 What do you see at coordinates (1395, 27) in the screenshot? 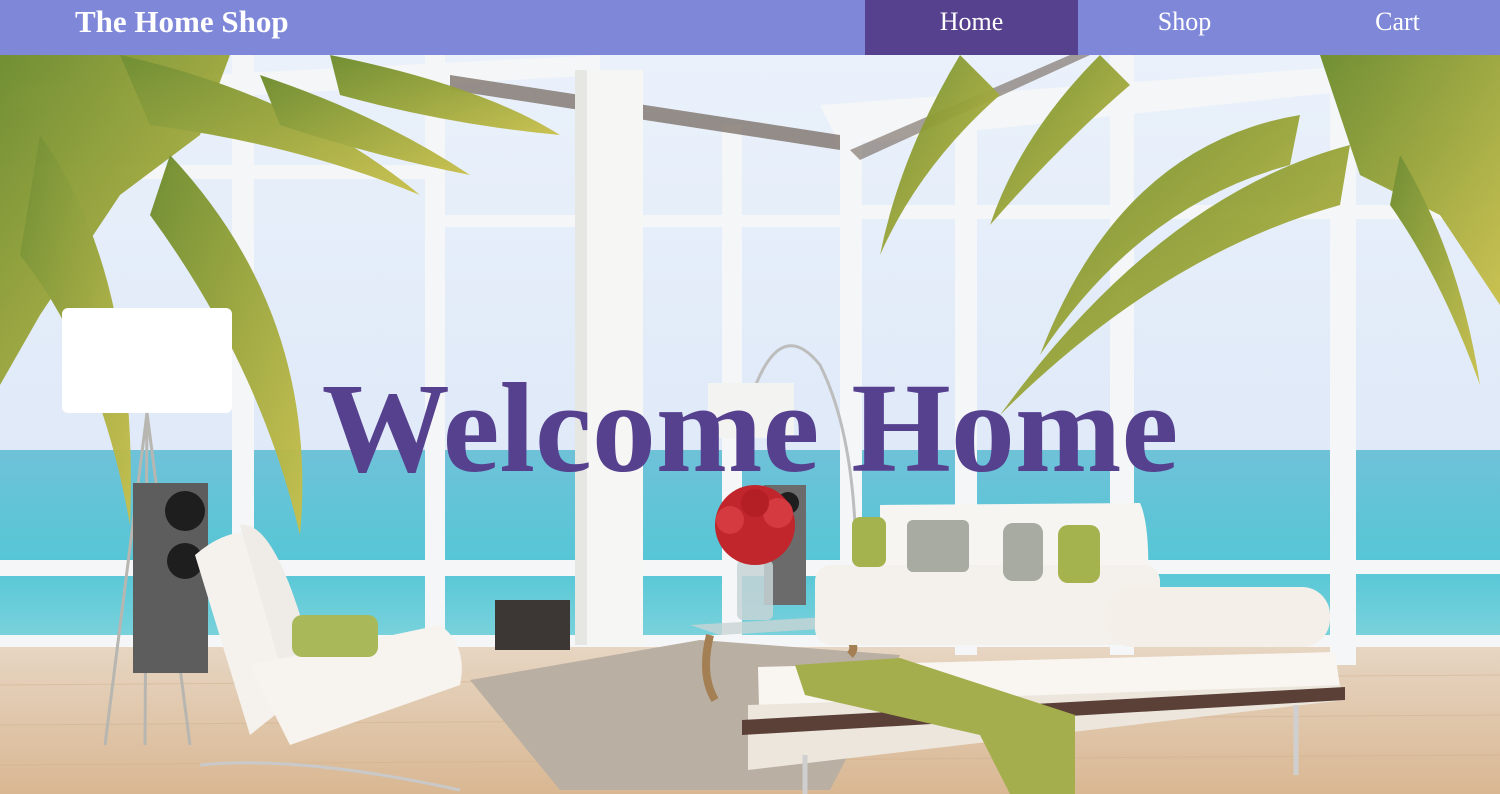
I see `nav-link-cart: Cart` at bounding box center [1395, 27].